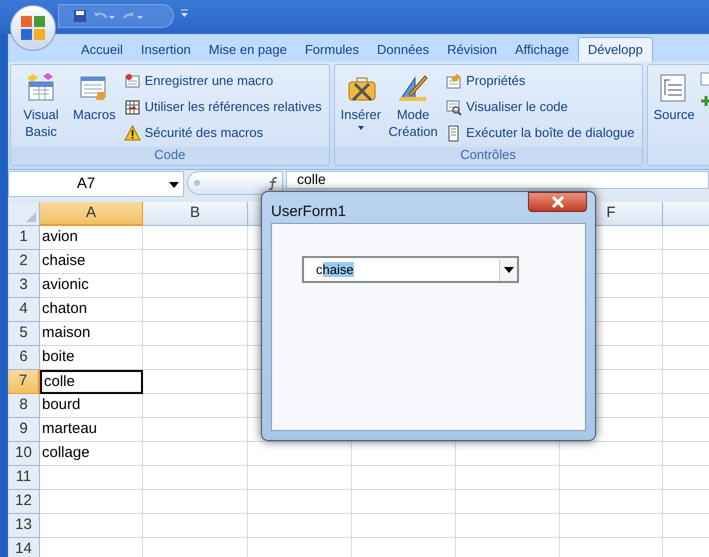 The height and width of the screenshot is (557, 709). Describe the element at coordinates (24, 382) in the screenshot. I see `row-header: 7` at that location.